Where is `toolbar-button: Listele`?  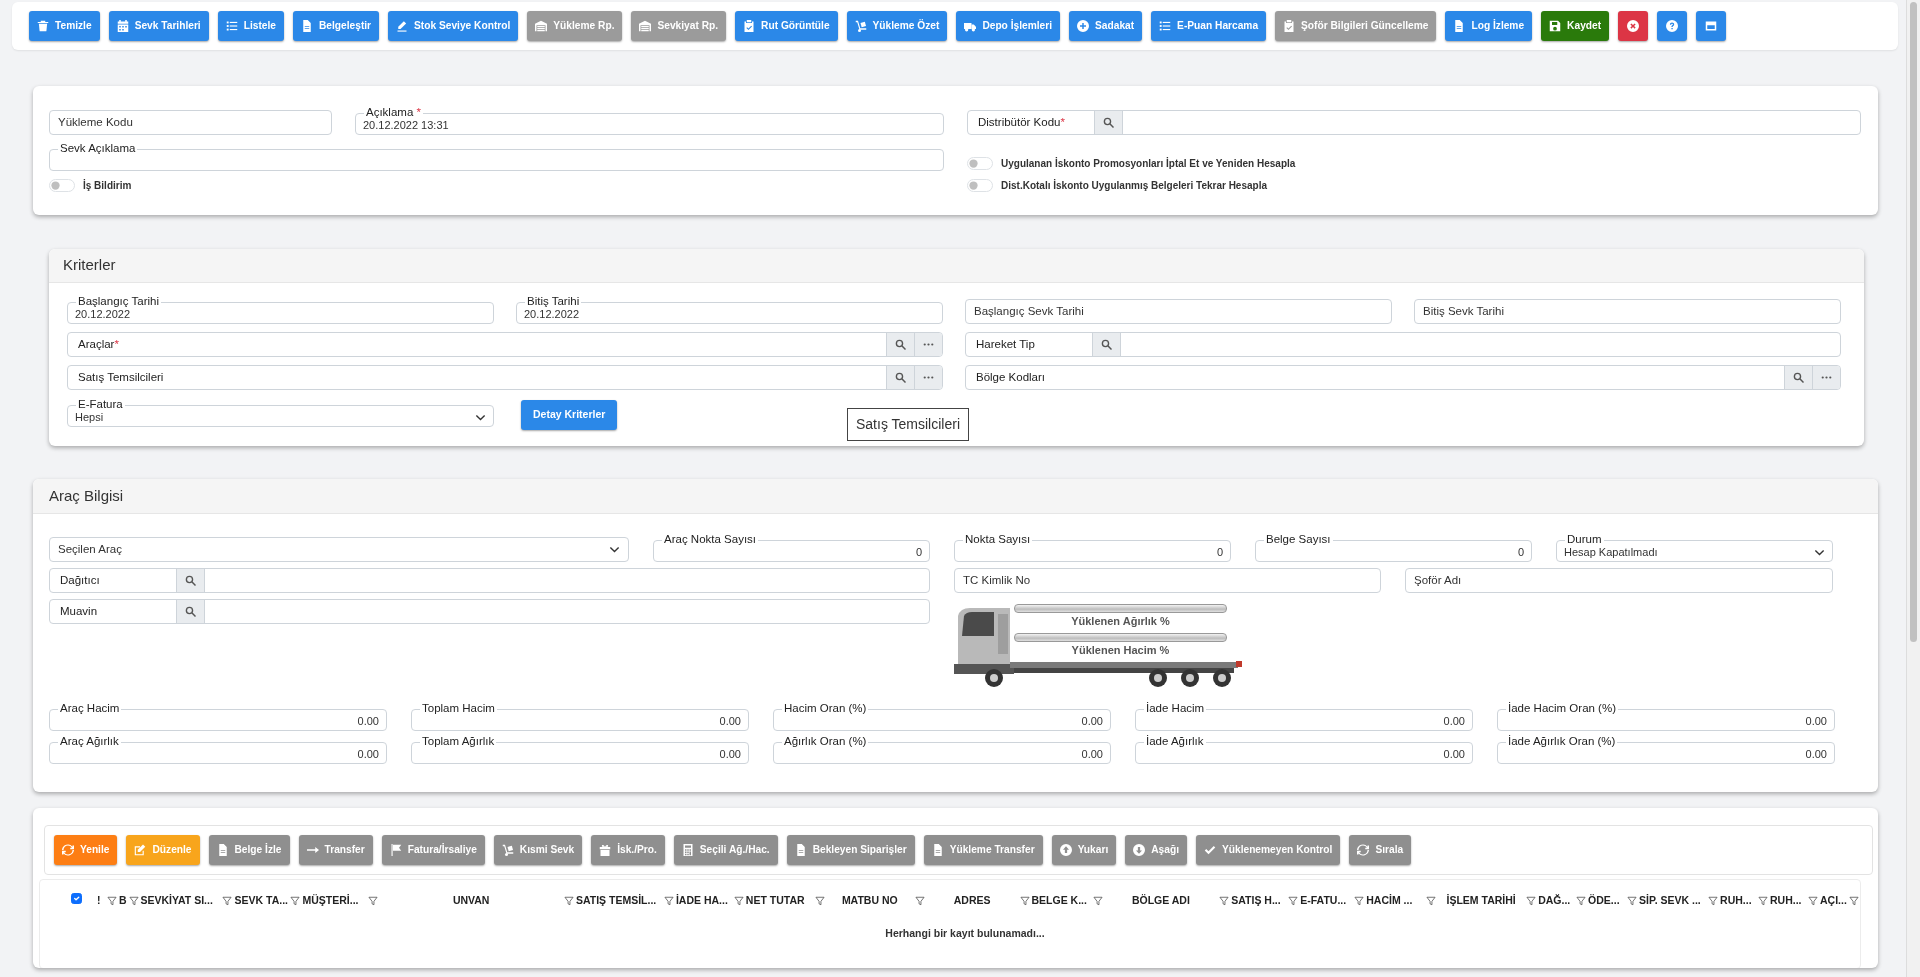 toolbar-button: Listele is located at coordinates (250, 26).